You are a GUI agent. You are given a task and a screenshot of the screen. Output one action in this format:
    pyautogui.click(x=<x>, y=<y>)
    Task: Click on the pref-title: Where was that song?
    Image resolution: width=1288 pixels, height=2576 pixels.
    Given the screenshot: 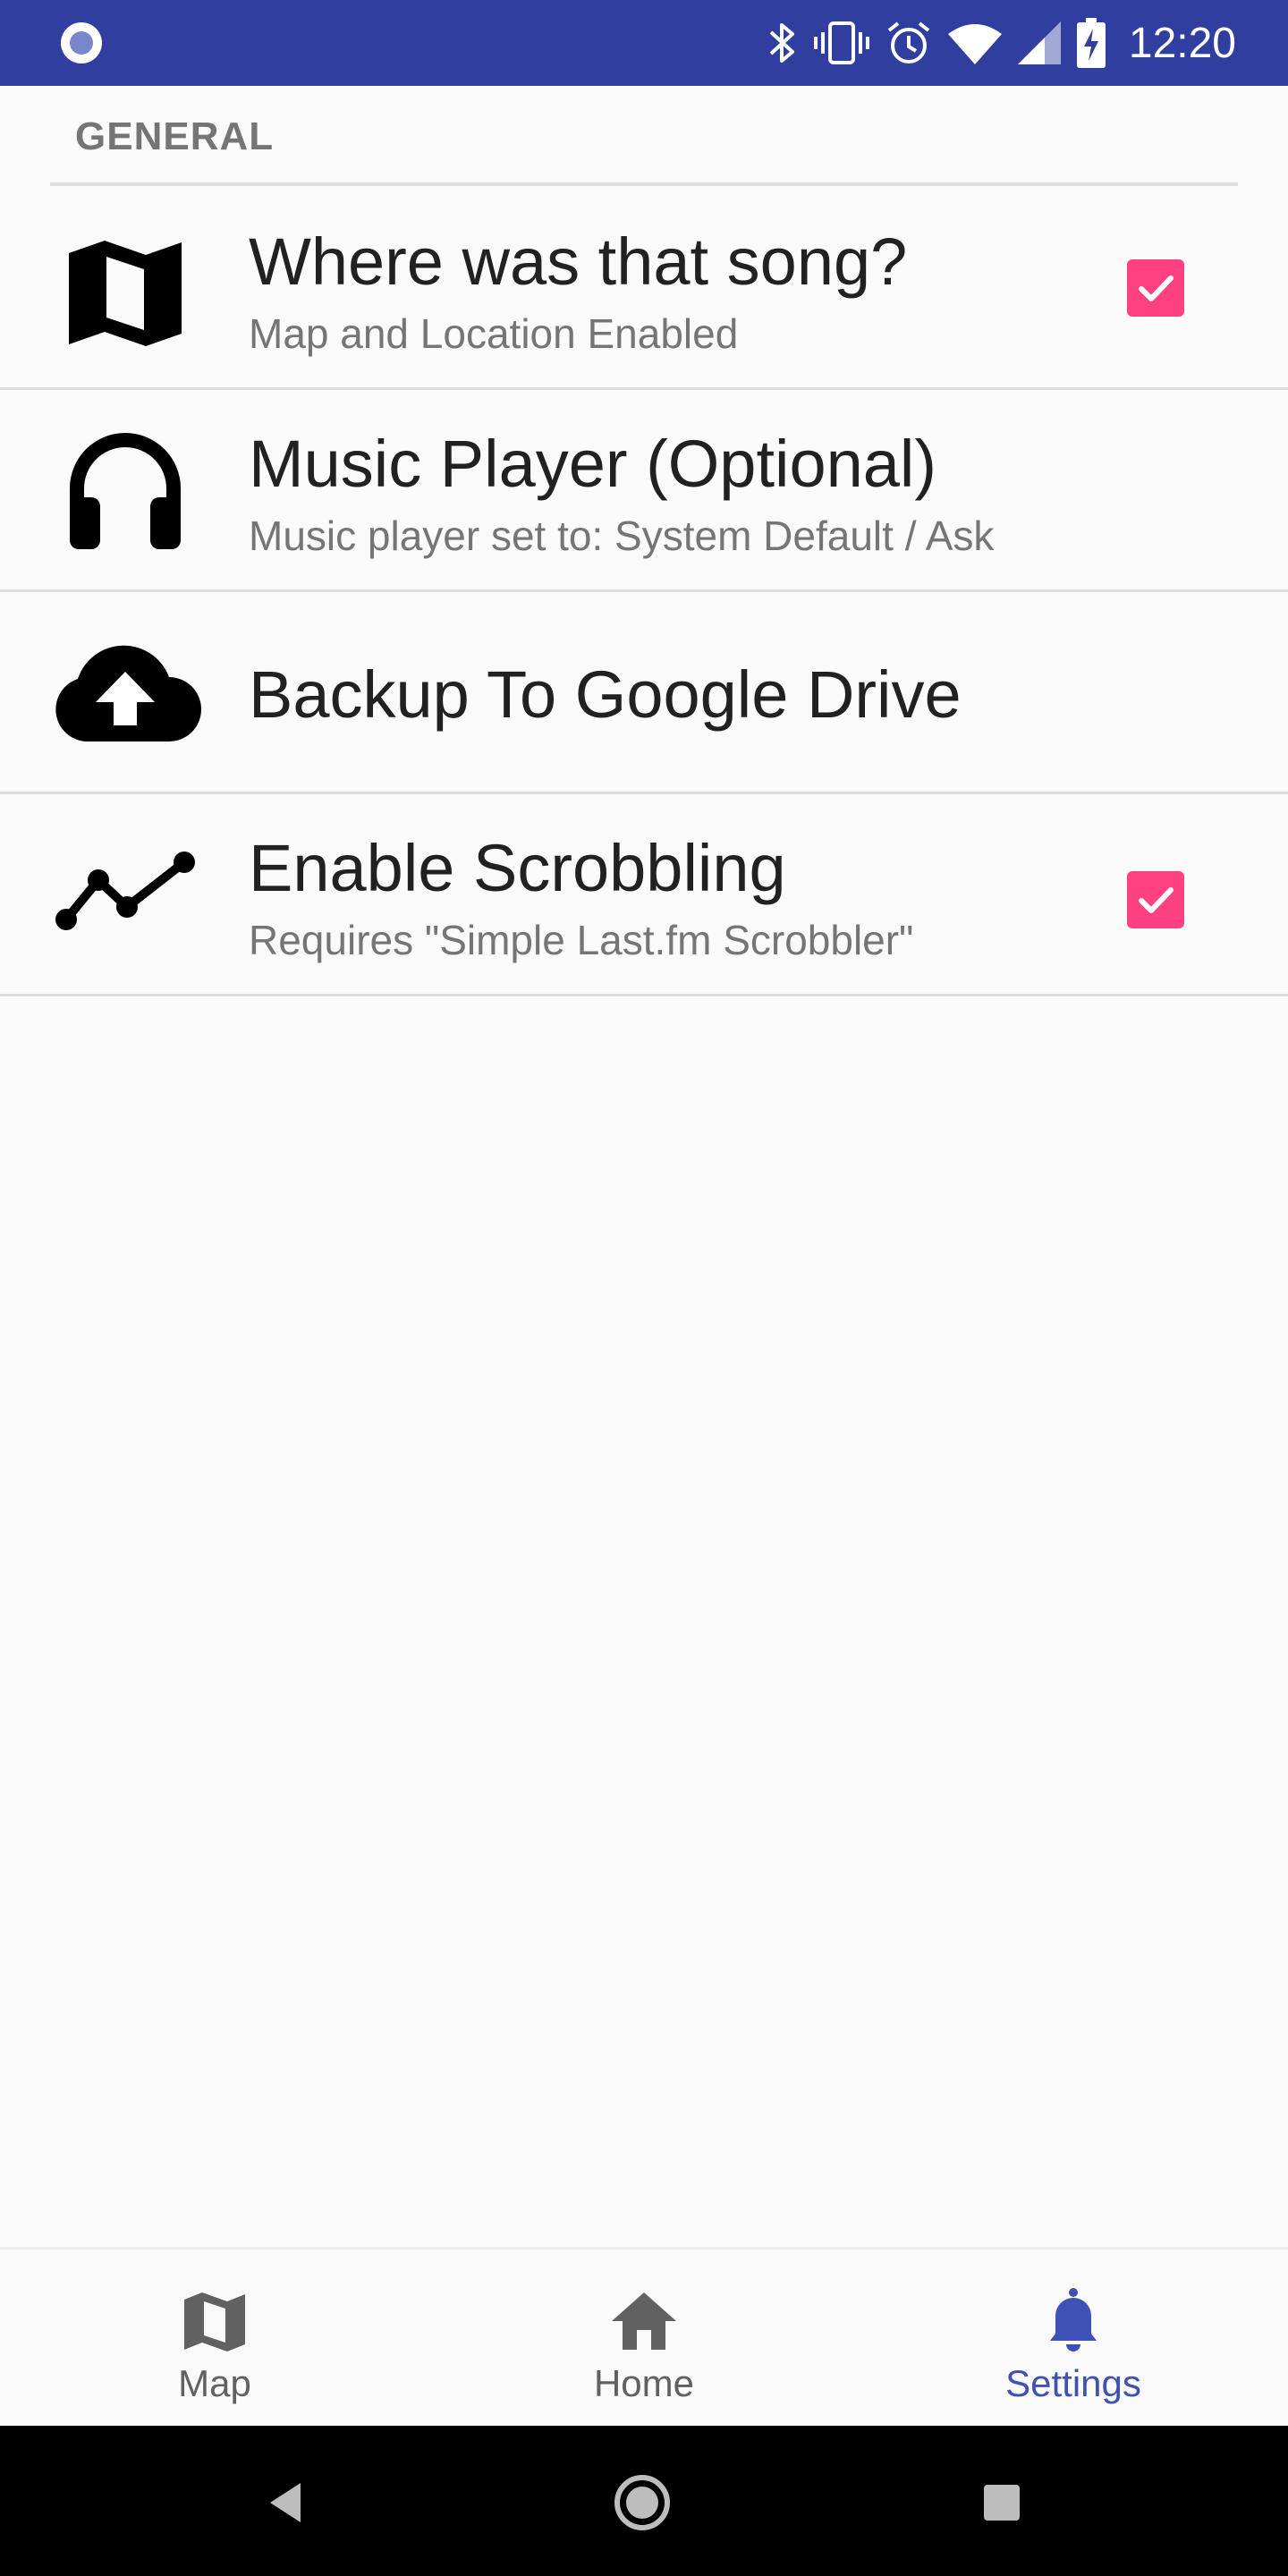 What is the action you would take?
    pyautogui.click(x=578, y=262)
    